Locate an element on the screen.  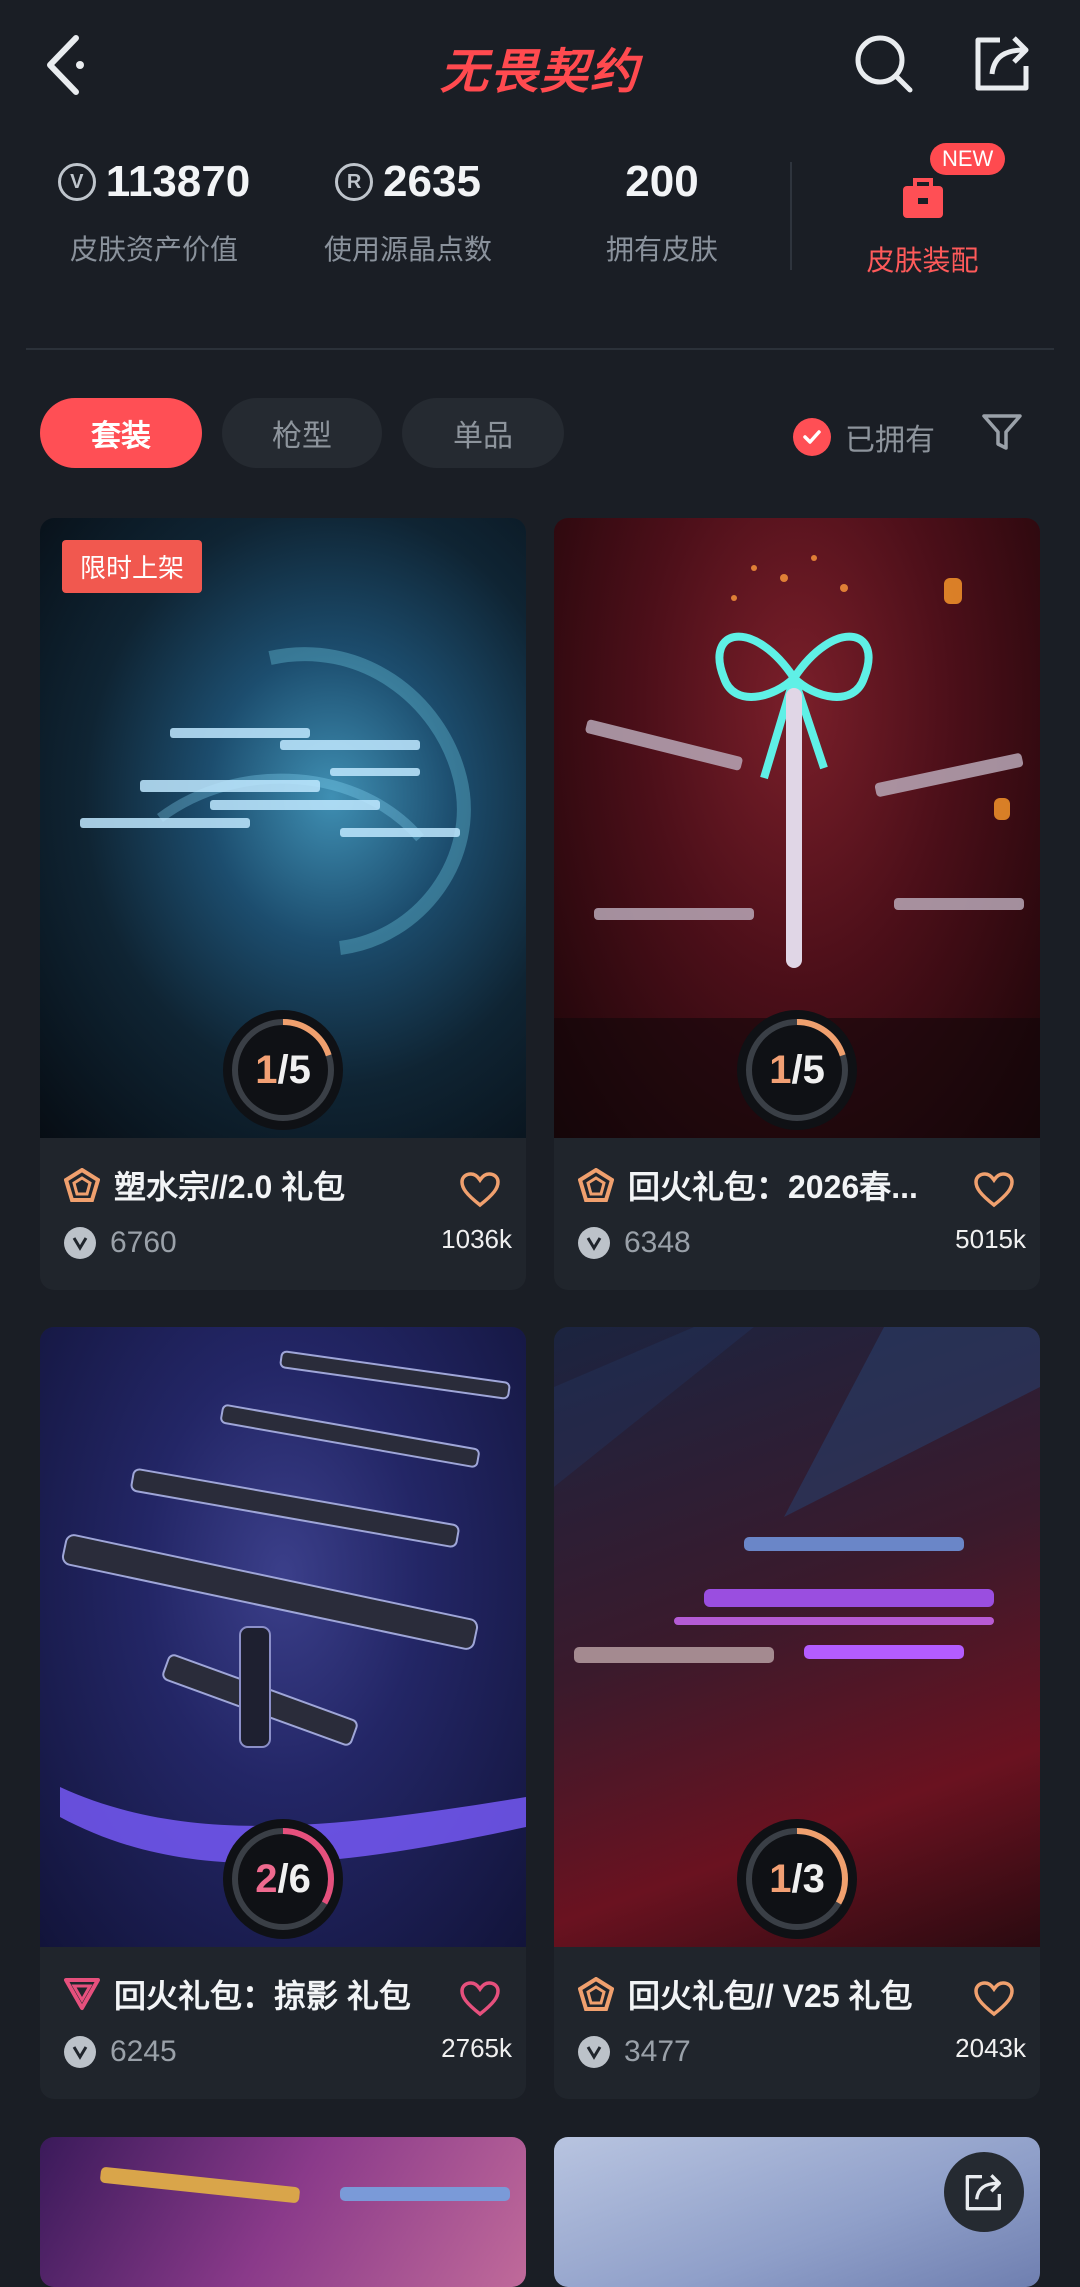
stat-value: 200 is located at coordinates (662, 181).